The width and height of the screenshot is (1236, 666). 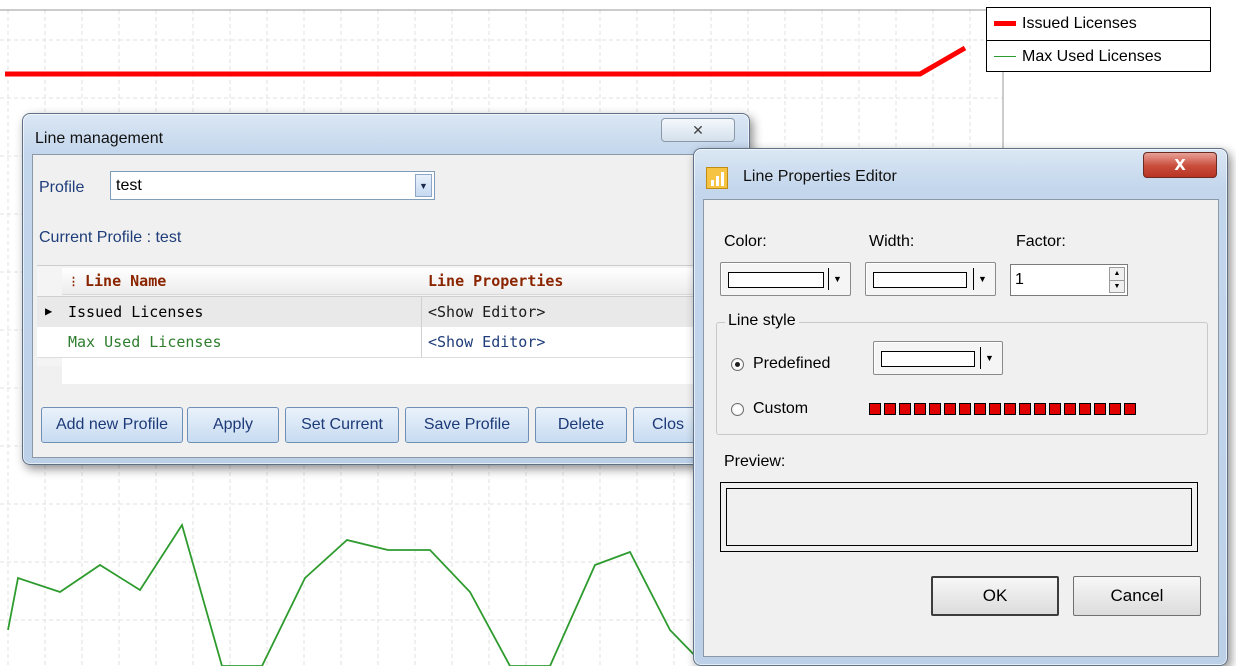 What do you see at coordinates (486, 61) in the screenshot?
I see `series-issued-licenses-line` at bounding box center [486, 61].